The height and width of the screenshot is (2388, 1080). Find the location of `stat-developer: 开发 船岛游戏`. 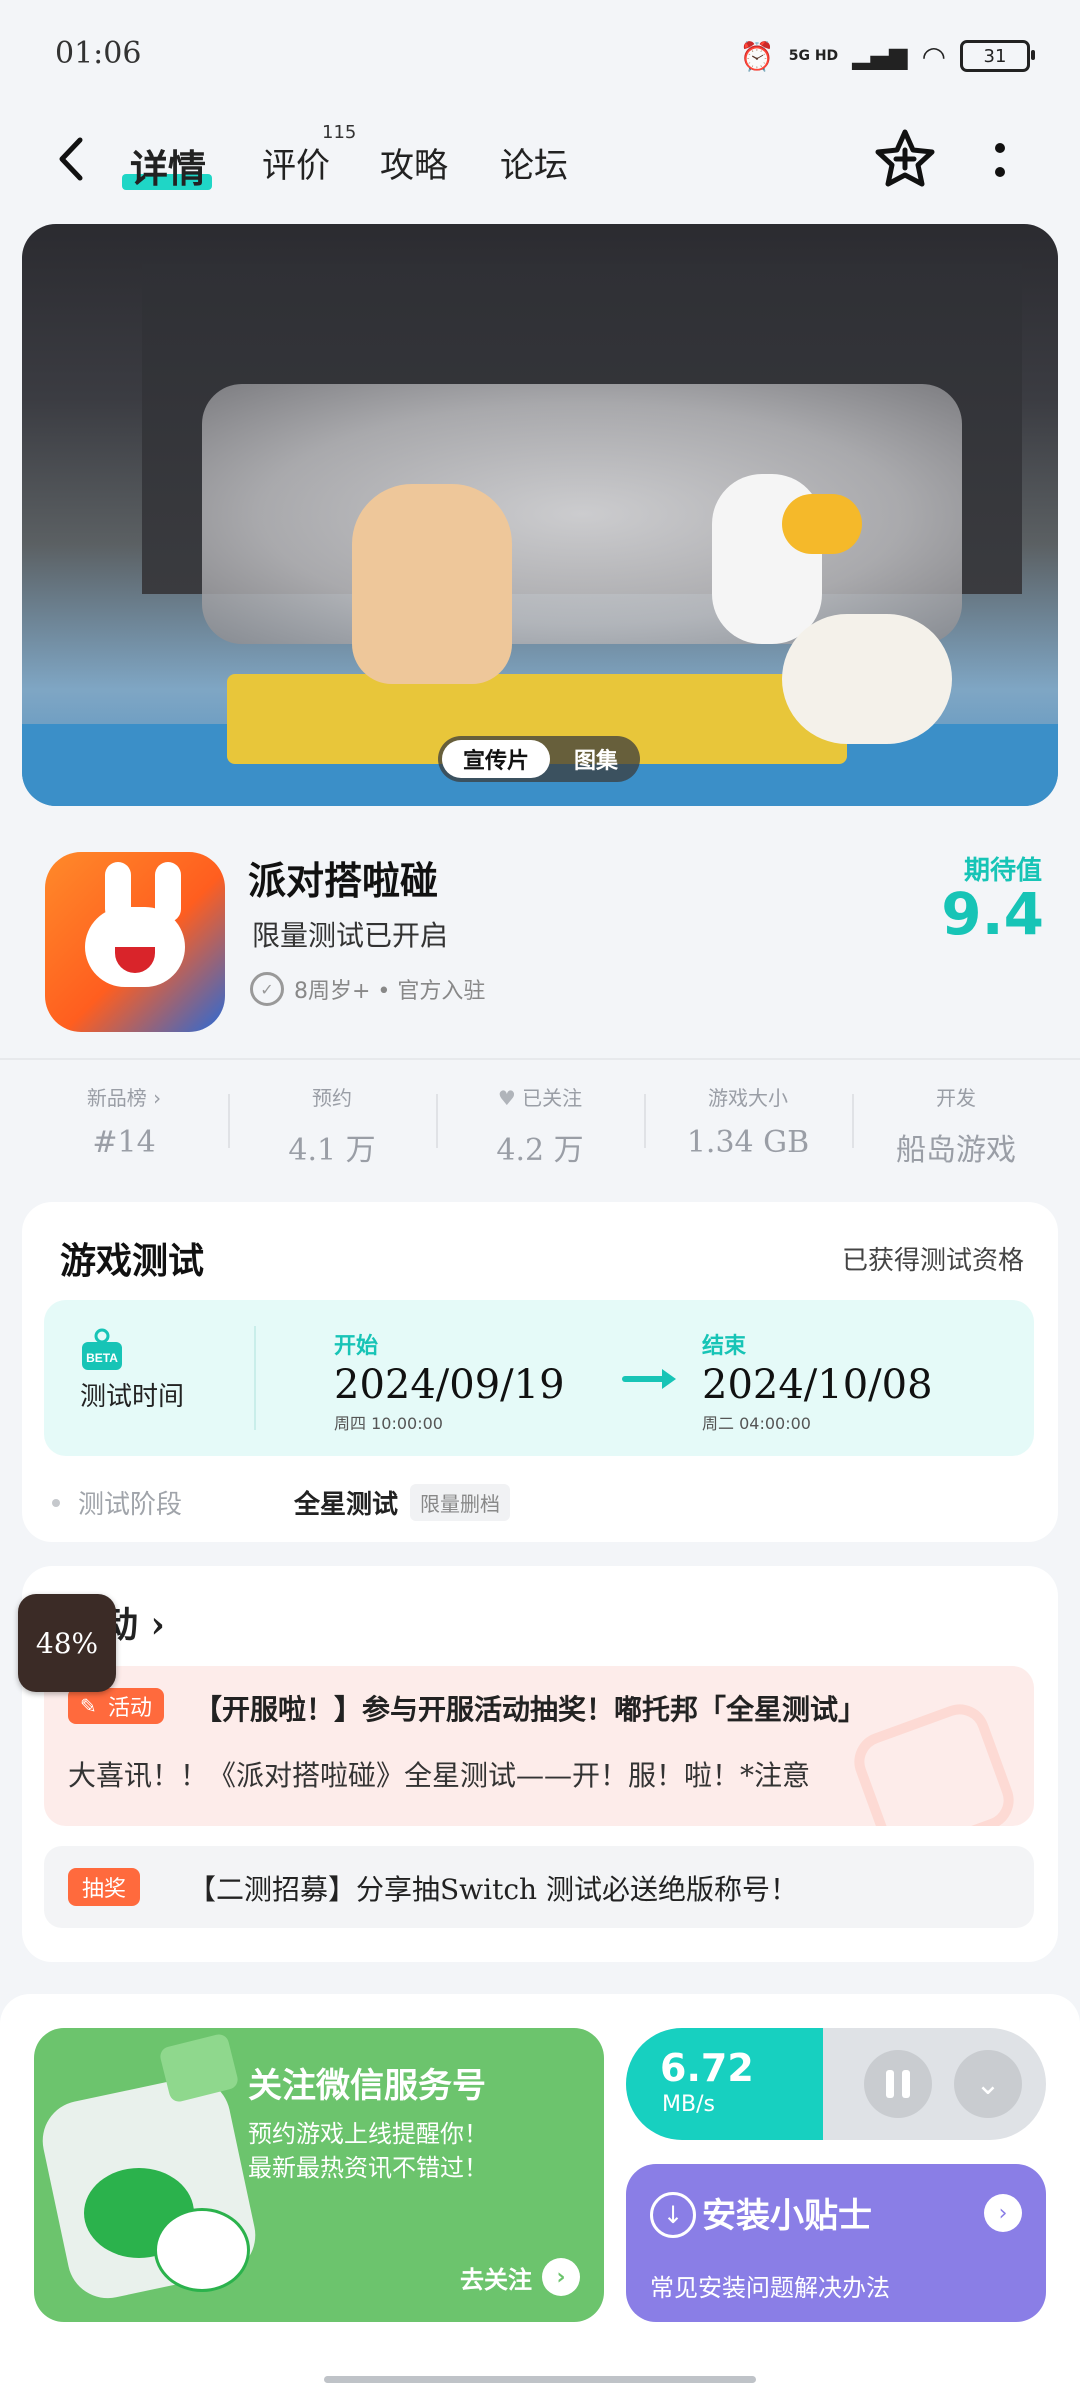

stat-developer: 开发 船岛游戏 is located at coordinates (956, 1125).